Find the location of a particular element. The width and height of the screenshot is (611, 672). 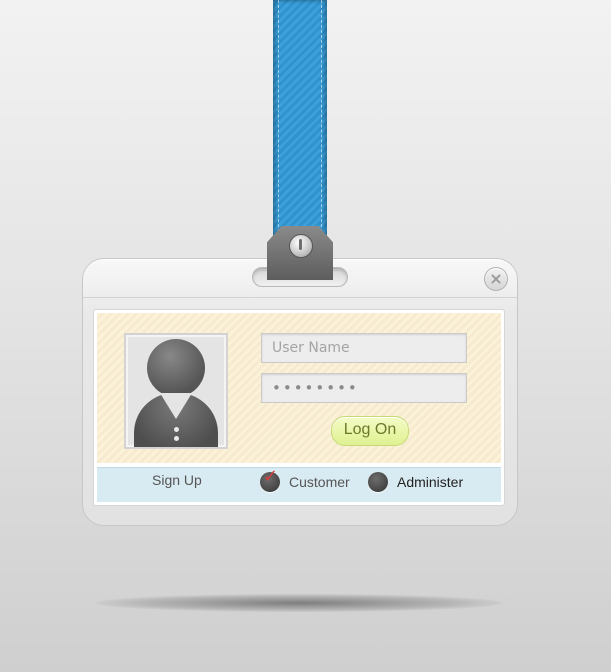

close-icon is located at coordinates (496, 279).